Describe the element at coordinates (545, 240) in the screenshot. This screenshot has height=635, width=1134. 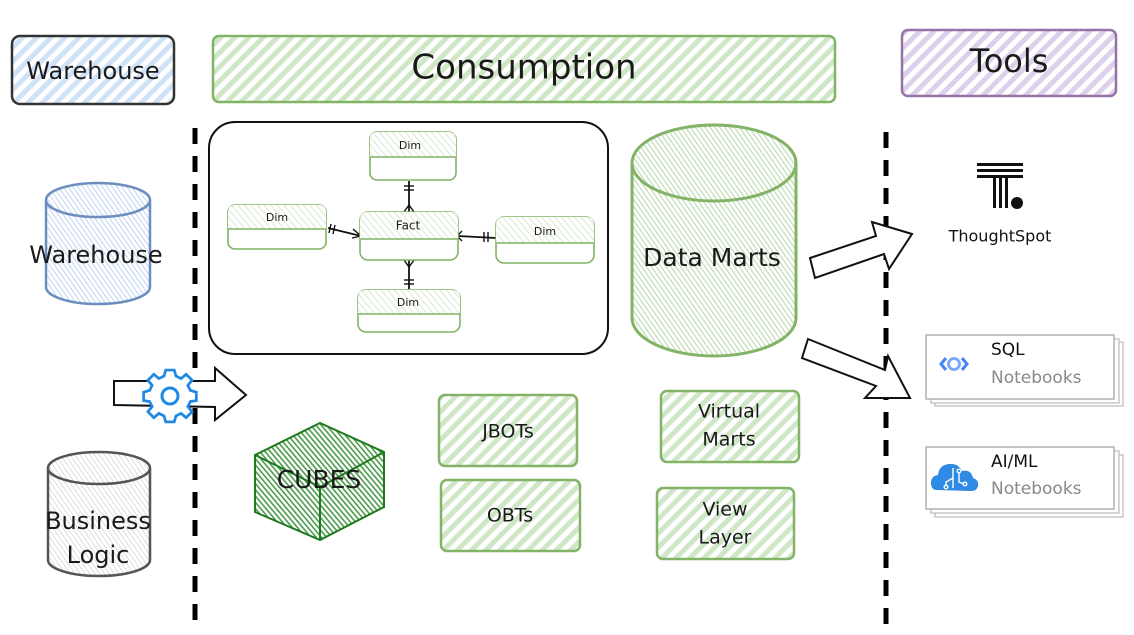
I see `dim-table-right: Dim` at that location.